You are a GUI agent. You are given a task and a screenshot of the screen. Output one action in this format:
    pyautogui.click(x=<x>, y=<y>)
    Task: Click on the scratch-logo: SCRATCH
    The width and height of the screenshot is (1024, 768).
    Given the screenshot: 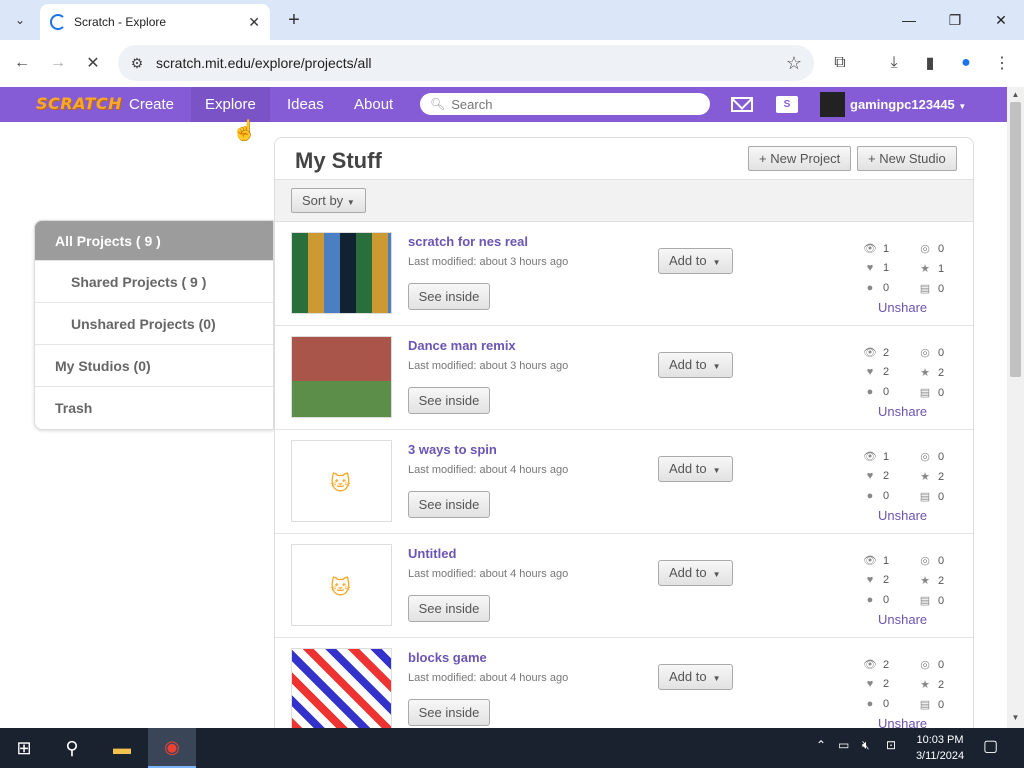 What is the action you would take?
    pyautogui.click(x=79, y=103)
    